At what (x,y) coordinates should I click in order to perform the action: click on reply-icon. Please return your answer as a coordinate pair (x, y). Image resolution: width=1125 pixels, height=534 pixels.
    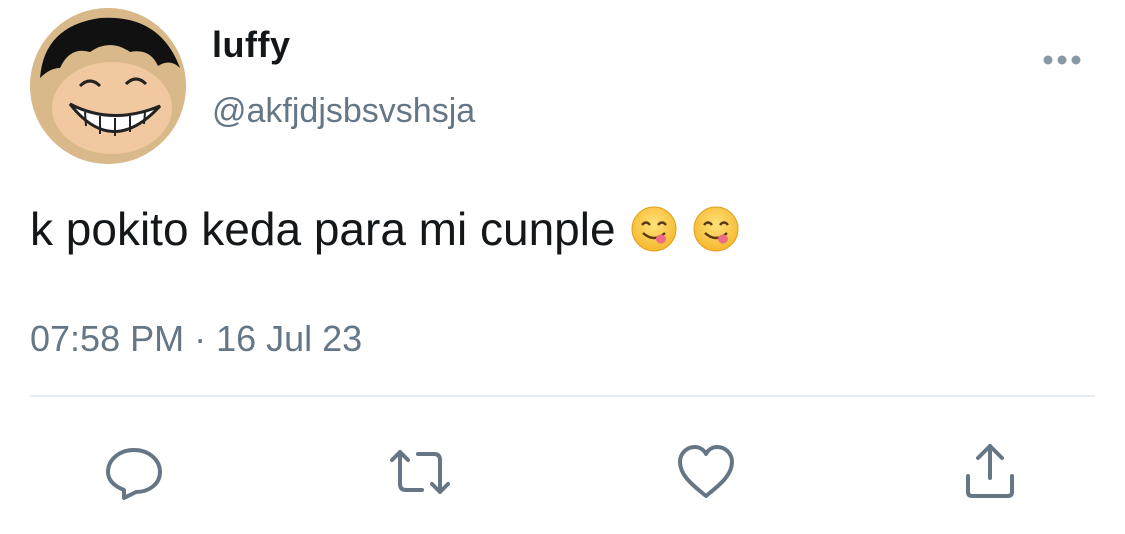
    Looking at the image, I should click on (134, 474).